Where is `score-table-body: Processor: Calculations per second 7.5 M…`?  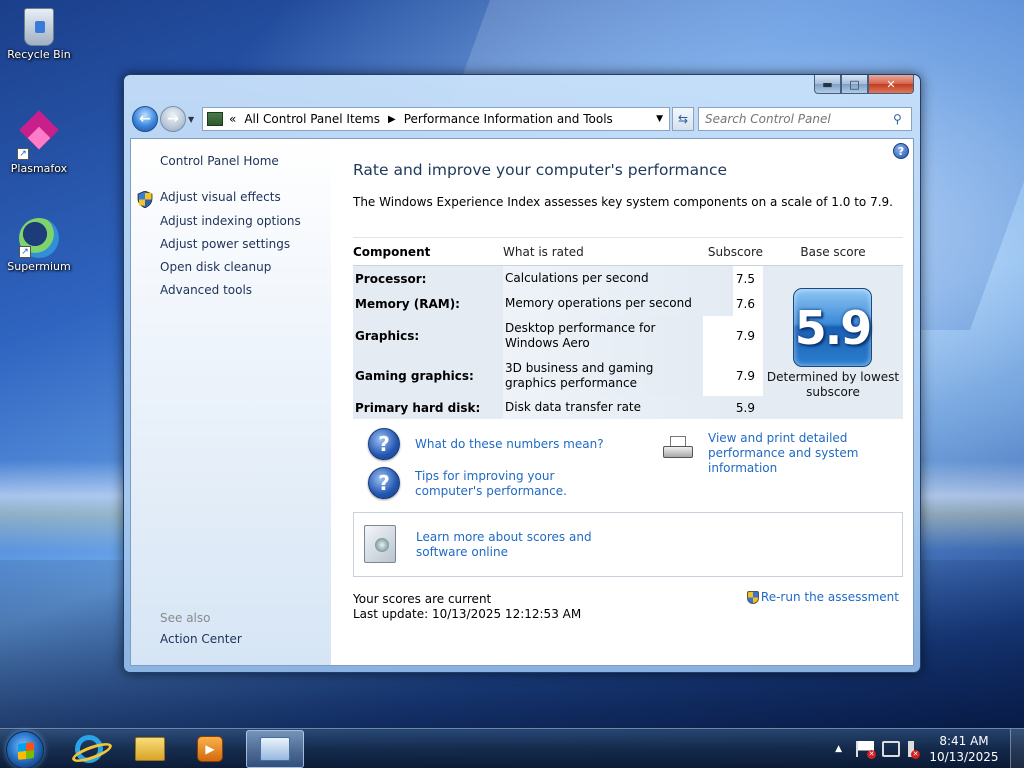 score-table-body: Processor: Calculations per second 7.5 M… is located at coordinates (628, 342).